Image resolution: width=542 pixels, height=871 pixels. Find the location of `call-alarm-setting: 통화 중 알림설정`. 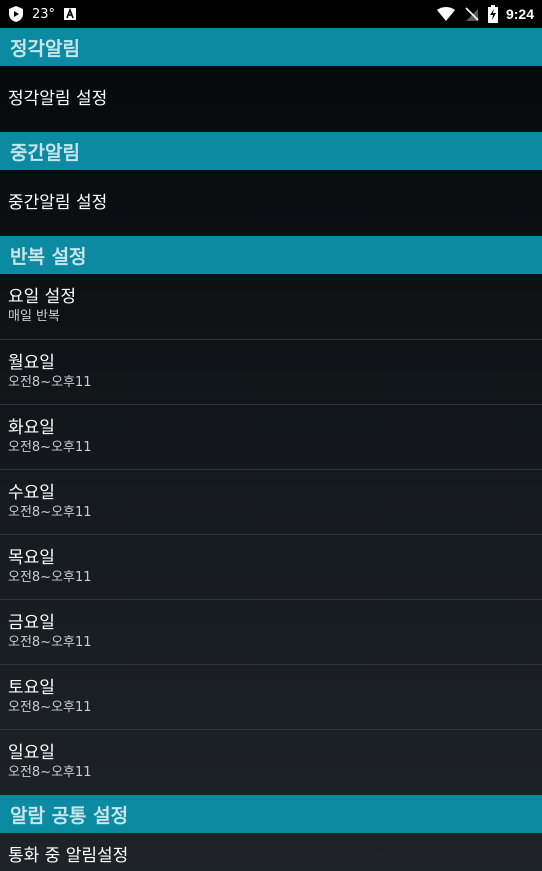

call-alarm-setting: 통화 중 알림설정 is located at coordinates (271, 852).